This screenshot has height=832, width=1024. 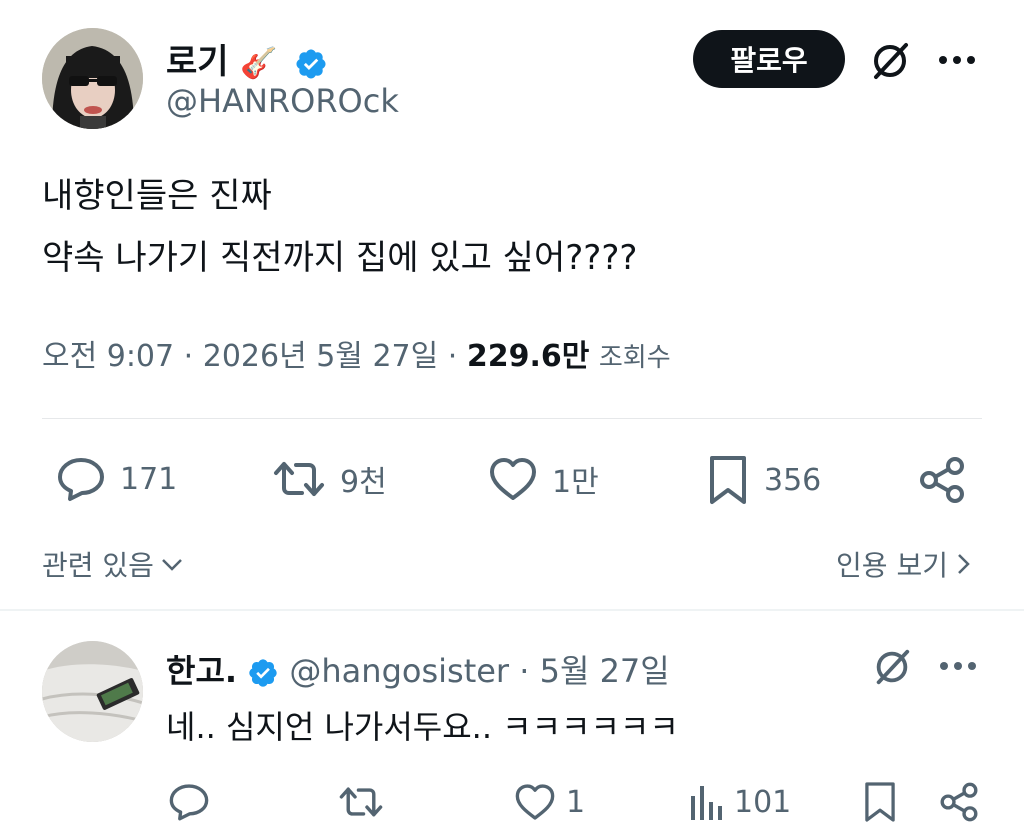 What do you see at coordinates (512, 418) in the screenshot?
I see `divider` at bounding box center [512, 418].